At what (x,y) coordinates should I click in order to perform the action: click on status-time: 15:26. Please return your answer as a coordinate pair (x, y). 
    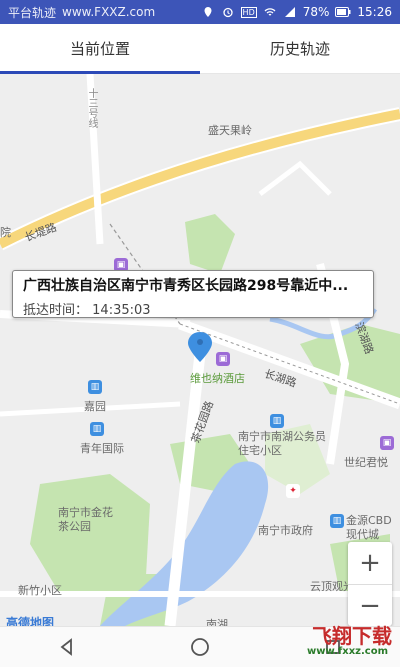
    Looking at the image, I should click on (374, 12).